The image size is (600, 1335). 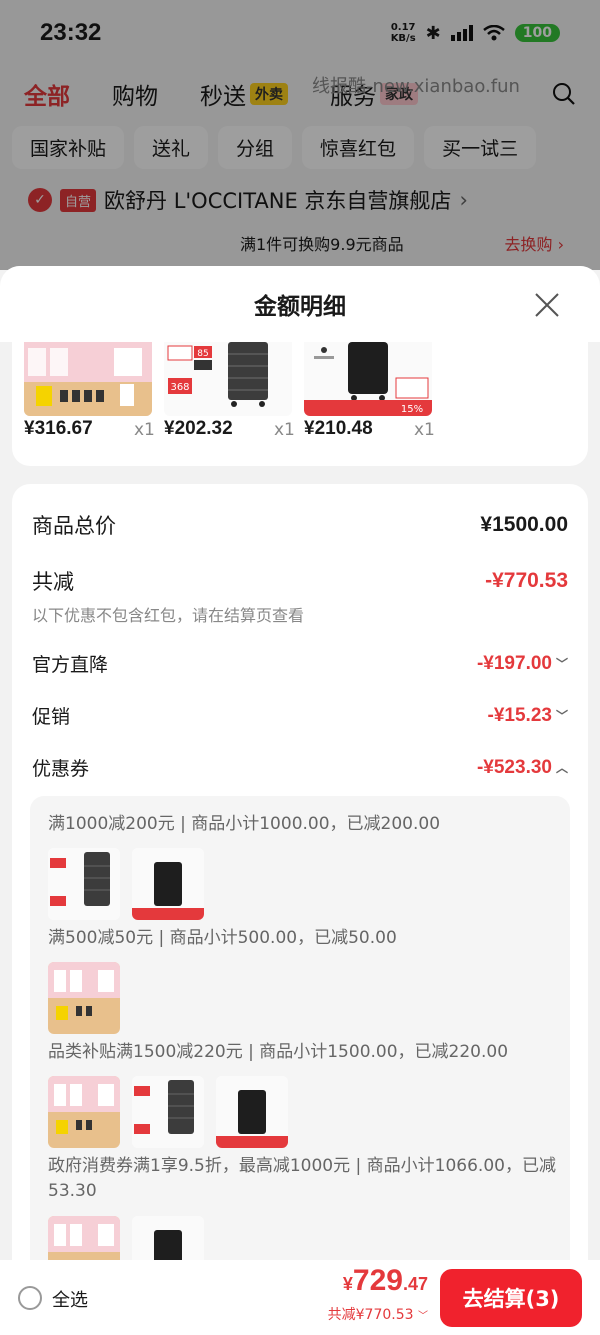 I want to click on close-icon, so click(x=547, y=305).